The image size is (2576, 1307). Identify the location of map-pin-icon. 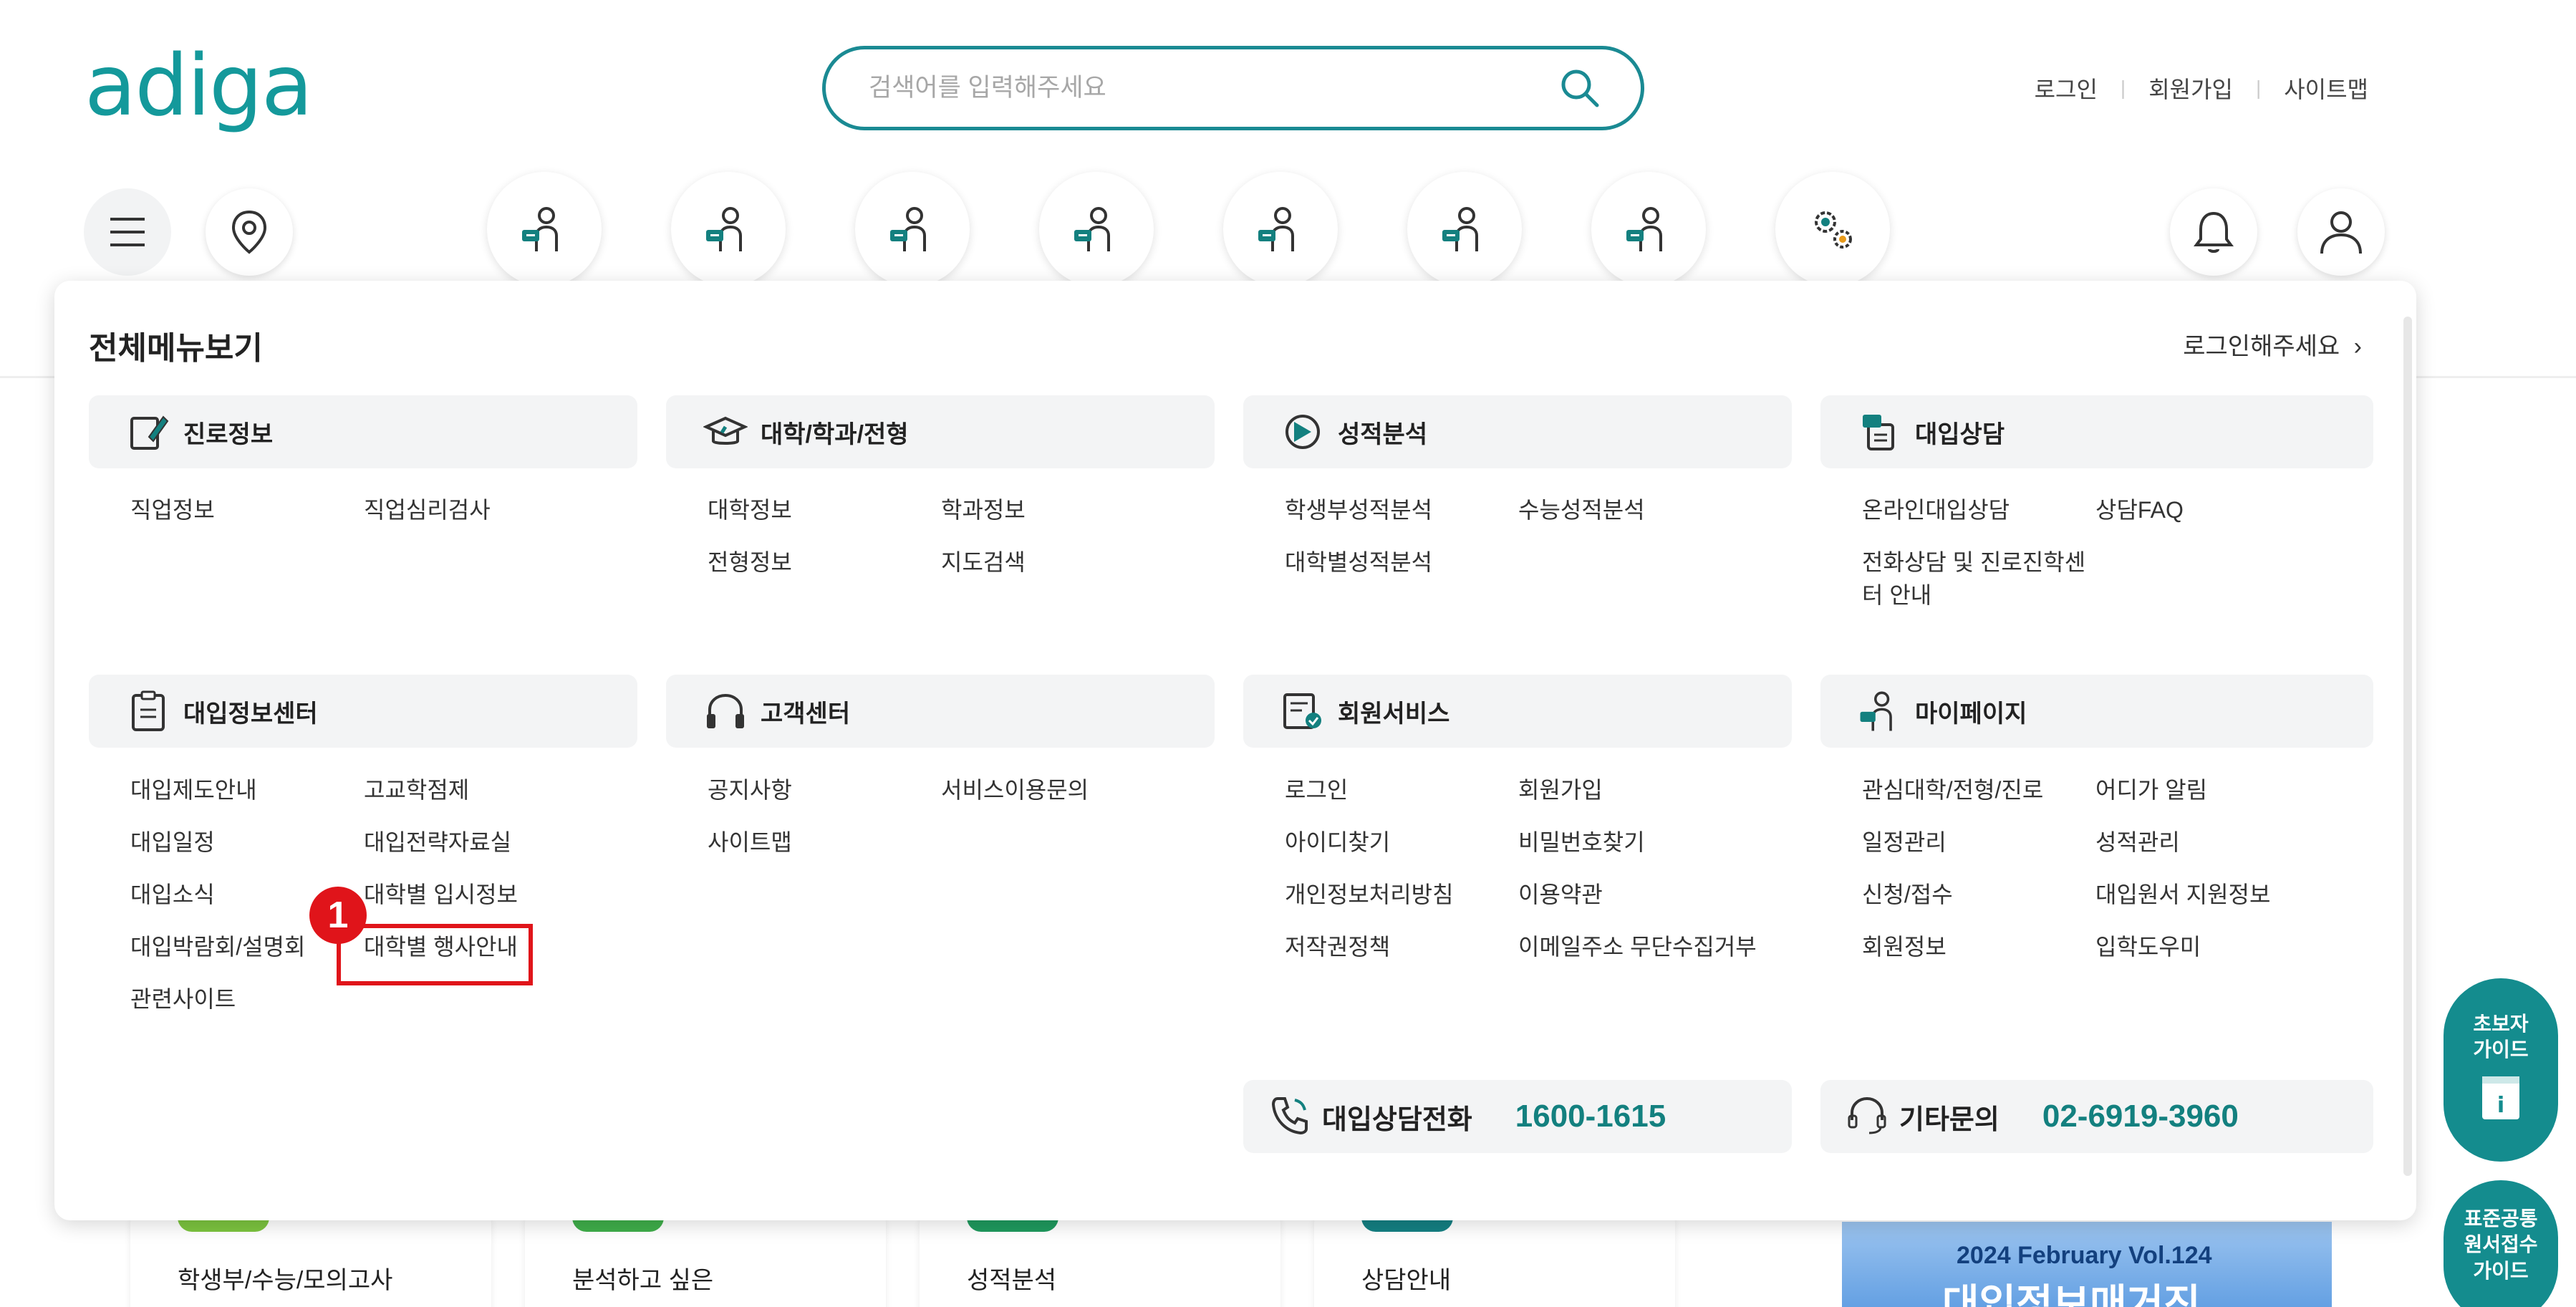
(249, 232).